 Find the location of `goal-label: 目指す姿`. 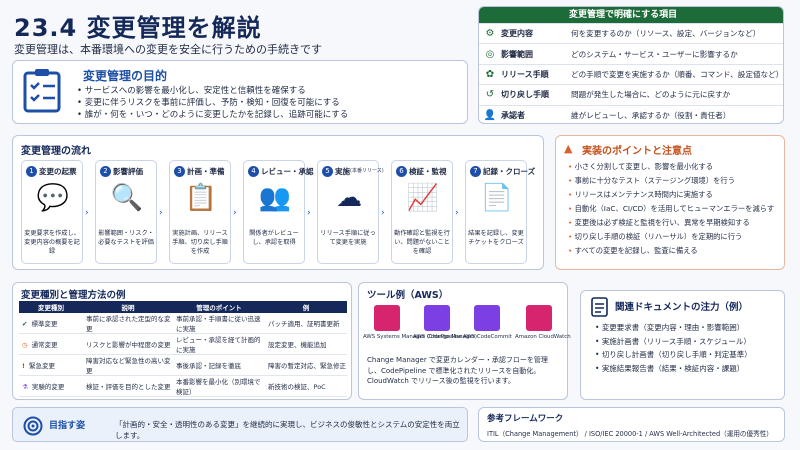

goal-label: 目指す姿 is located at coordinates (67, 426).